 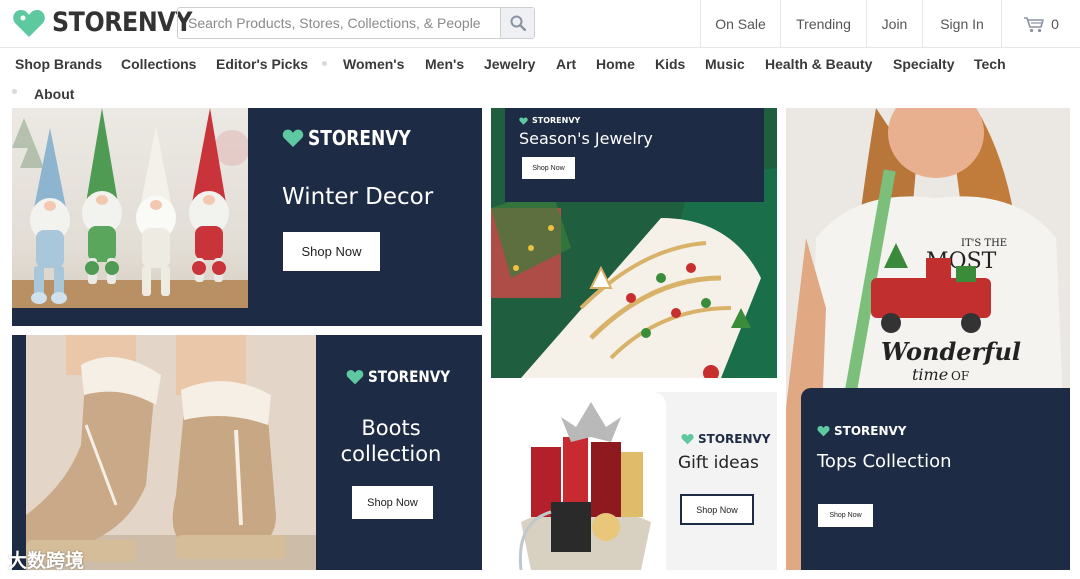 I want to click on tops-collection-shop-now-button: Shop Now, so click(x=845, y=515).